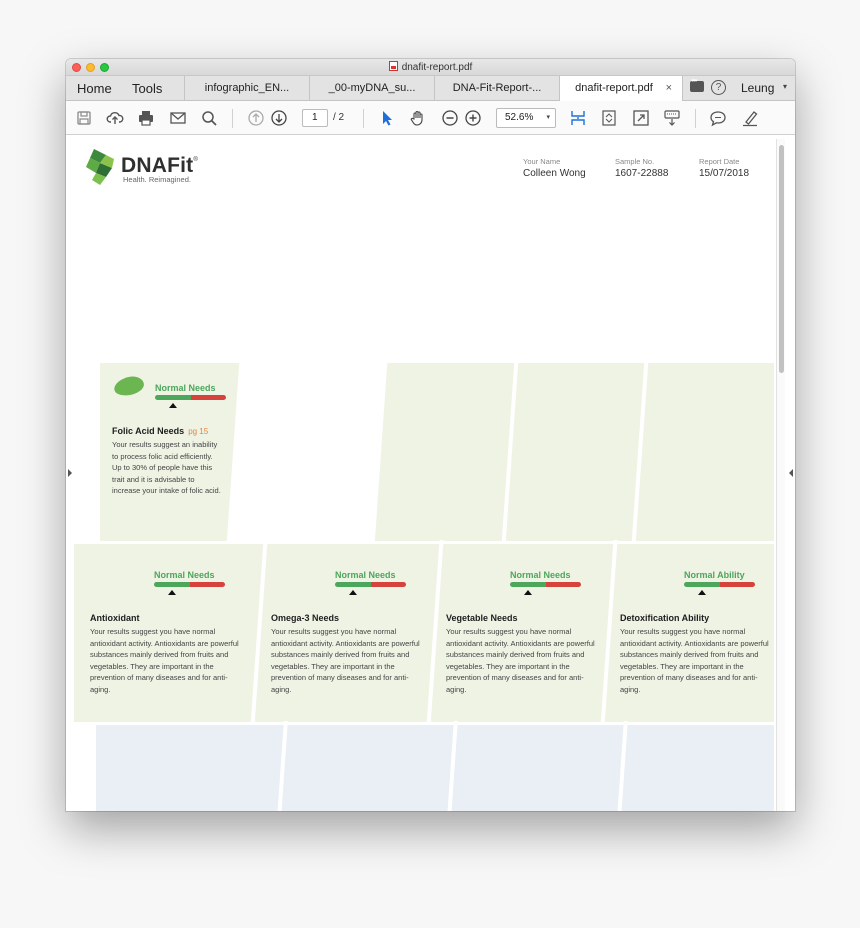 The width and height of the screenshot is (860, 928). Describe the element at coordinates (548, 117) in the screenshot. I see `zoom-caret-icon: ▾` at that location.